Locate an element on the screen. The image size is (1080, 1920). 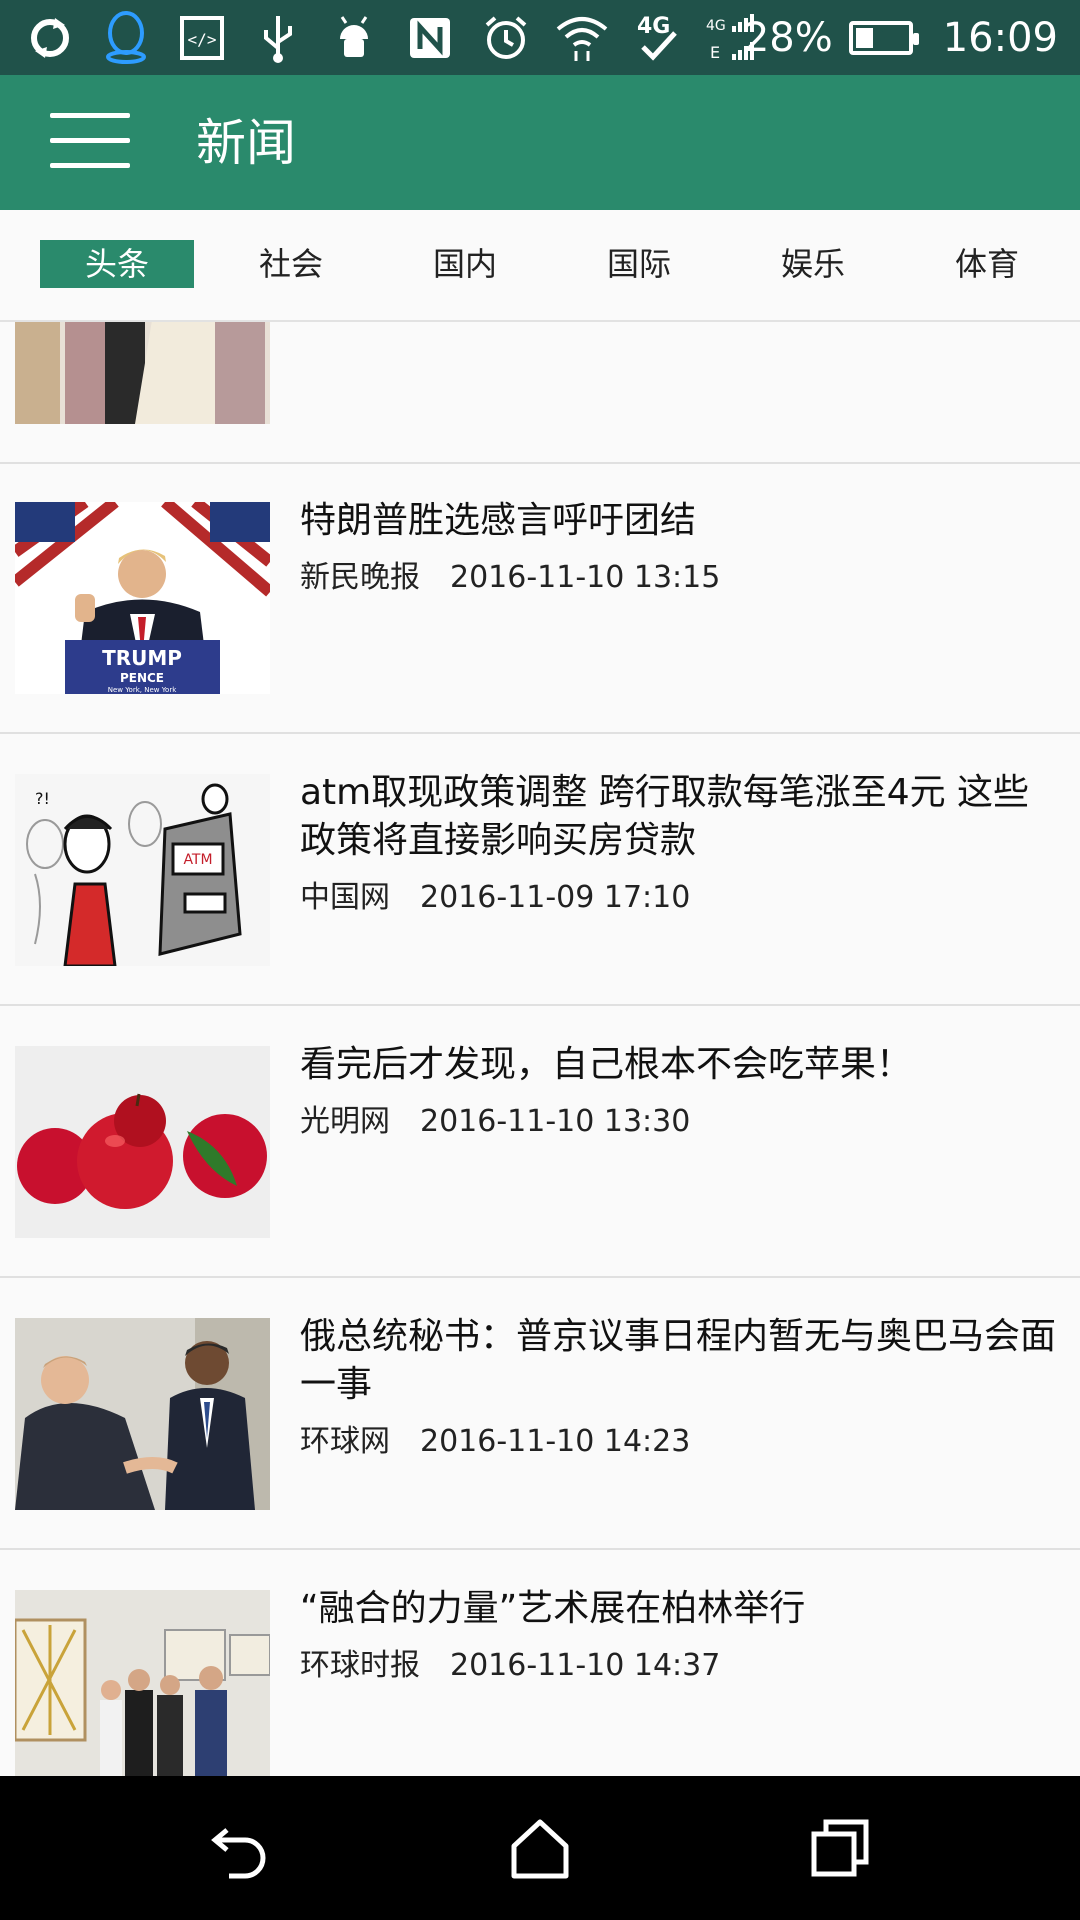
nfc-icon is located at coordinates (430, 38).